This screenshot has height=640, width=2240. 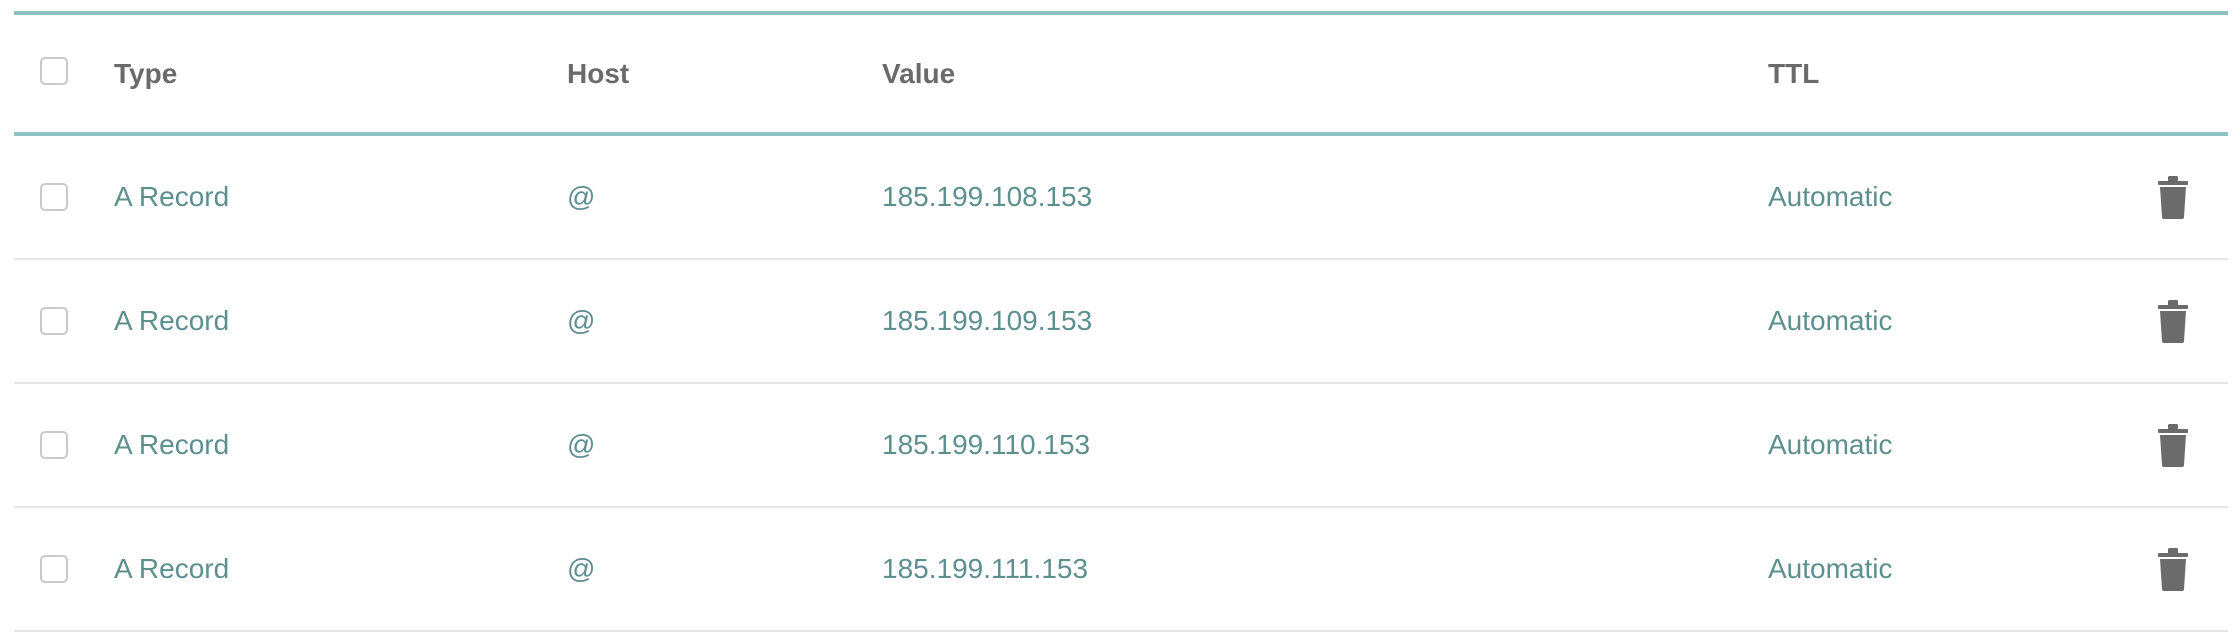 What do you see at coordinates (985, 568) in the screenshot?
I see `record-value: 185.199.111.153` at bounding box center [985, 568].